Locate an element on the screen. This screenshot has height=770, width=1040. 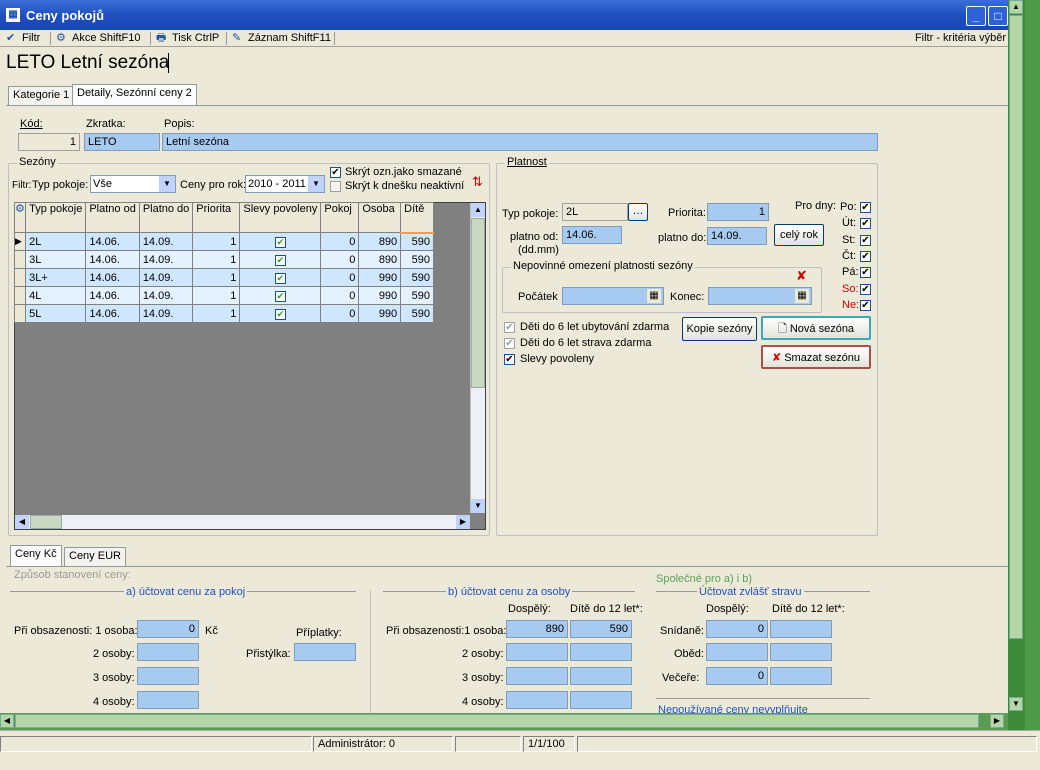
window-hscroll-thumb is located at coordinates (497, 721).